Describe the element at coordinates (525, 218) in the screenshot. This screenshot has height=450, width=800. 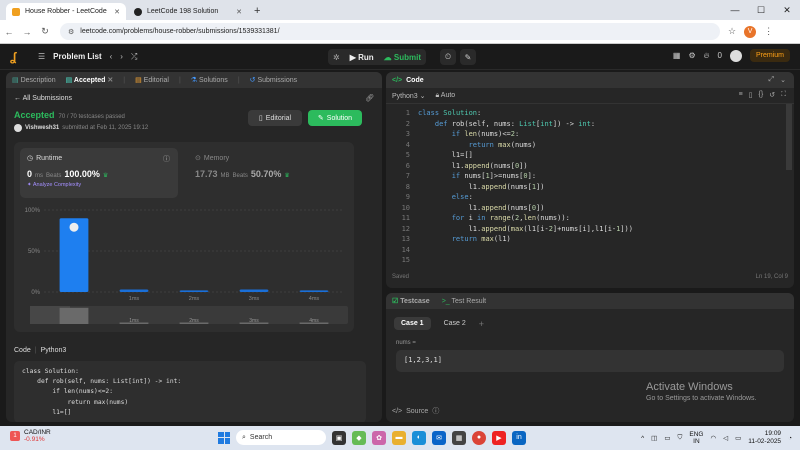
I see `code-line: for i in range(2,len(nums)):` at that location.